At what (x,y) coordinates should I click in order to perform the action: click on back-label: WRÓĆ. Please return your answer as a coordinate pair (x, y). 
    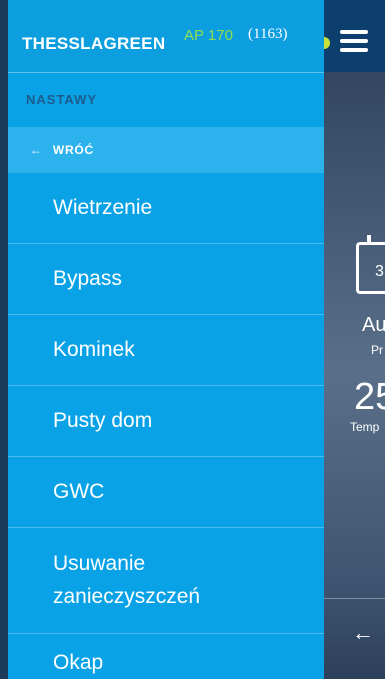
    Looking at the image, I should click on (73, 150).